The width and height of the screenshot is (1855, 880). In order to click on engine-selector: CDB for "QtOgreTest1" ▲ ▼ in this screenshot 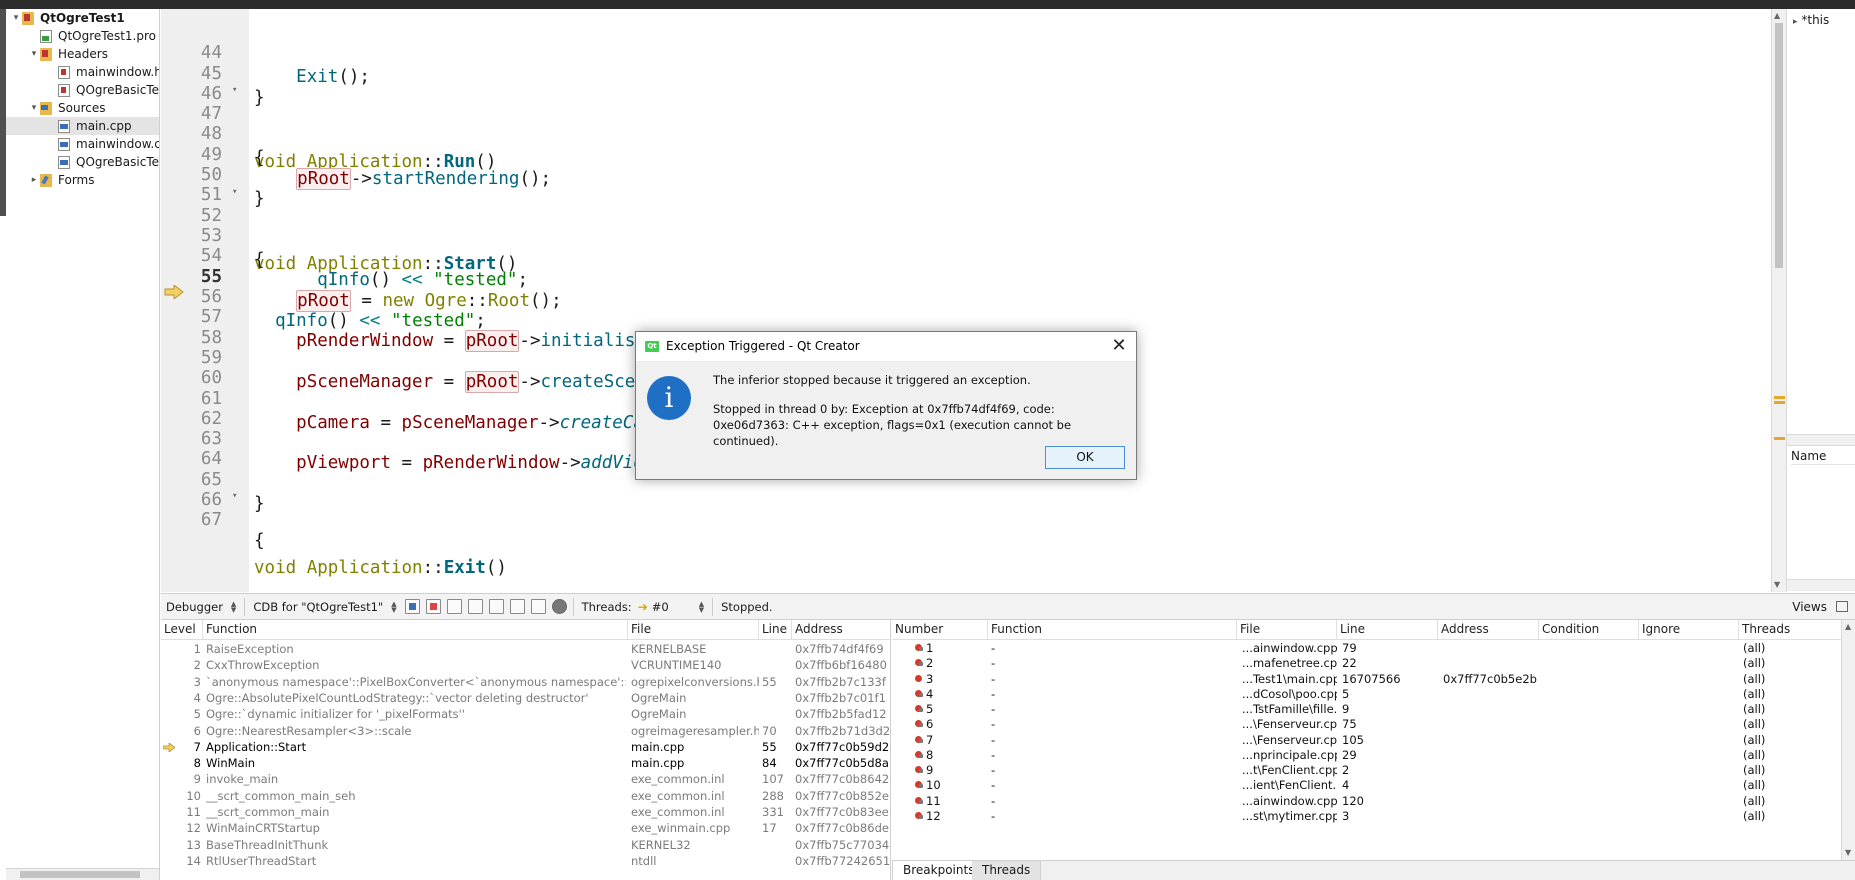, I will do `click(324, 606)`.